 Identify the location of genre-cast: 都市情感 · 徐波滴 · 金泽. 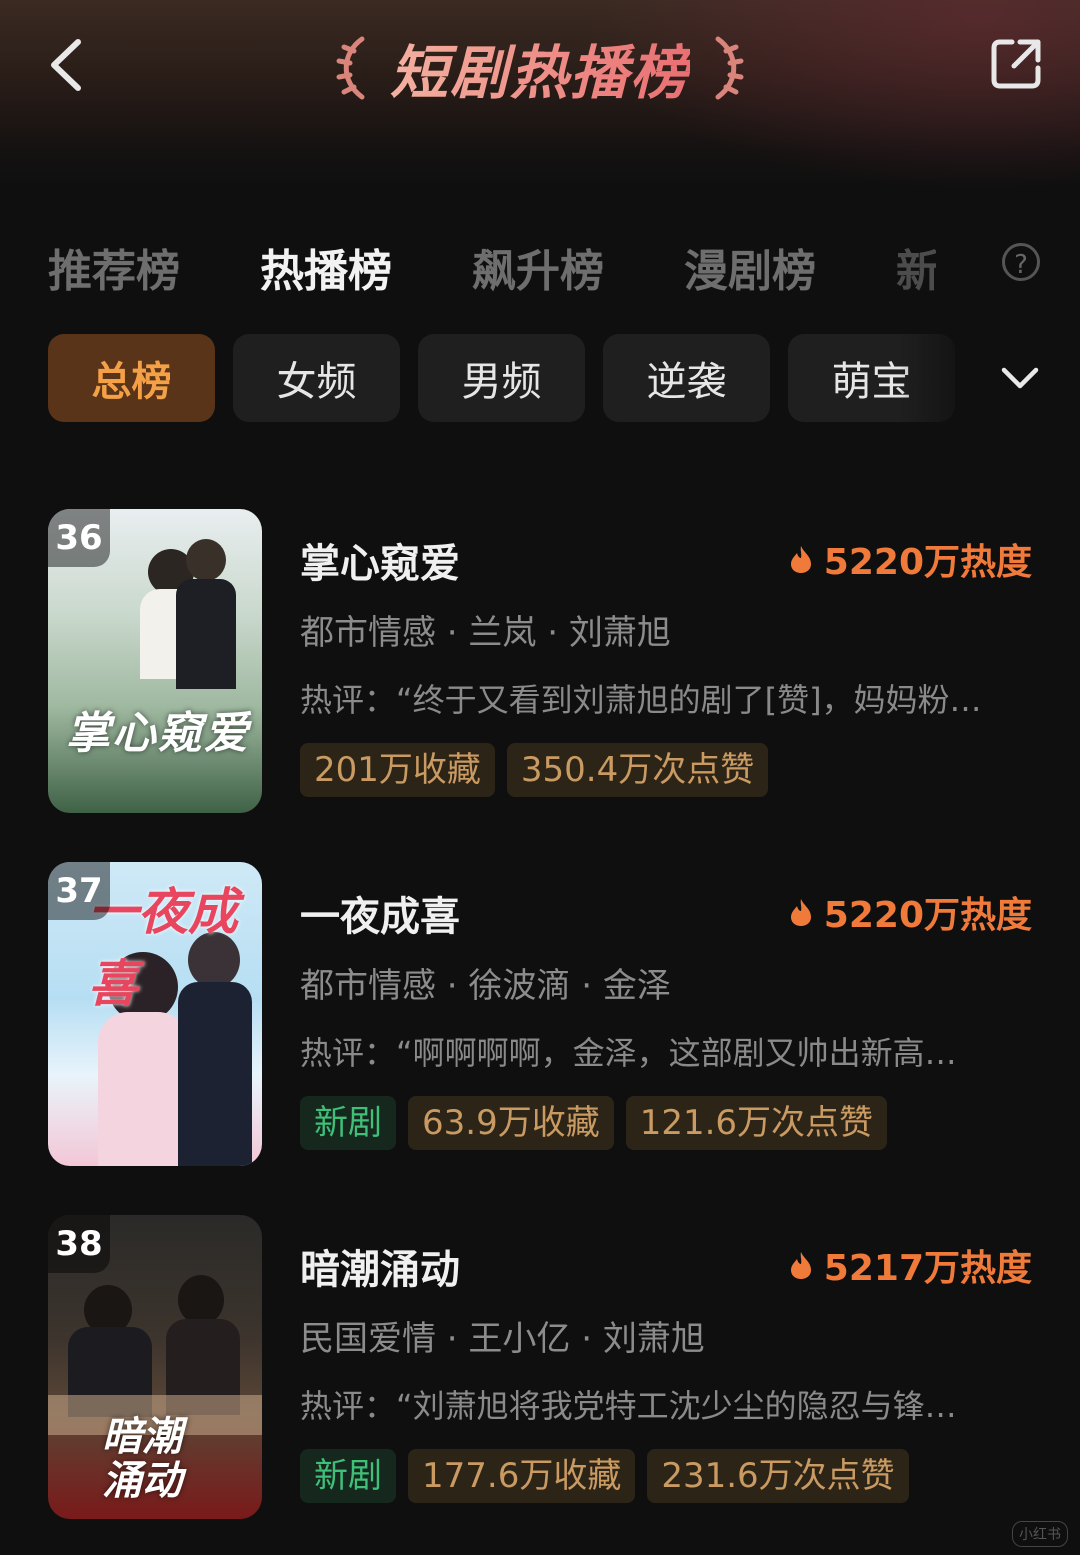
(485, 986).